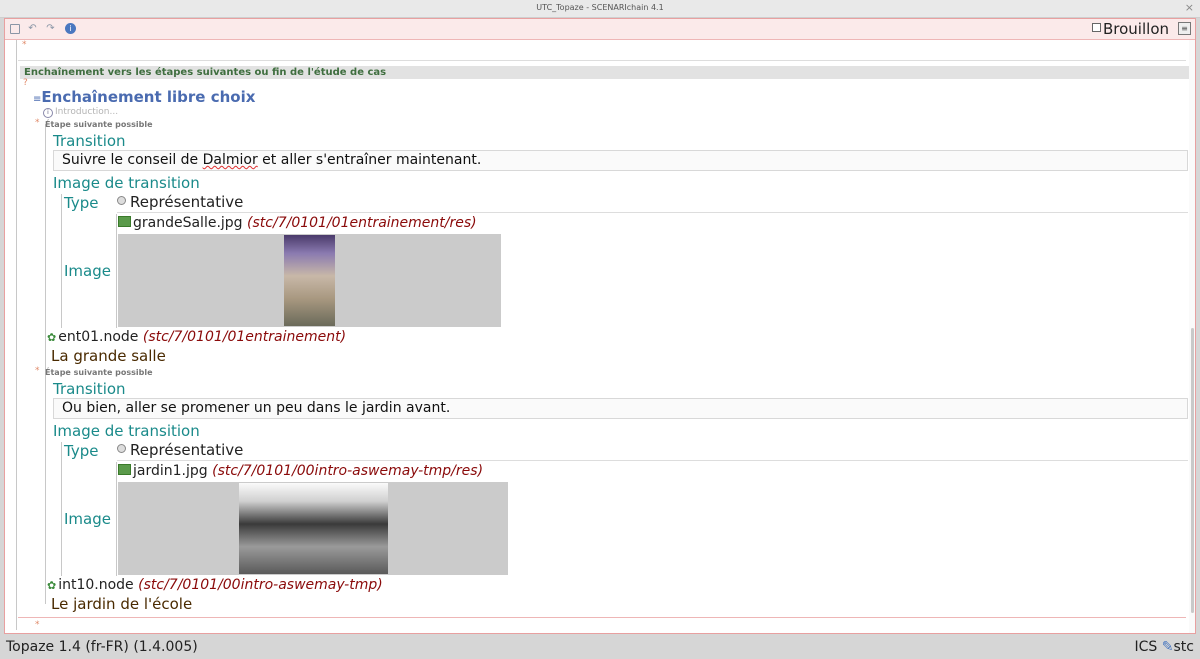 This screenshot has height=659, width=1200. What do you see at coordinates (170, 471) in the screenshot?
I see `file-name: jardin1.jpg` at bounding box center [170, 471].